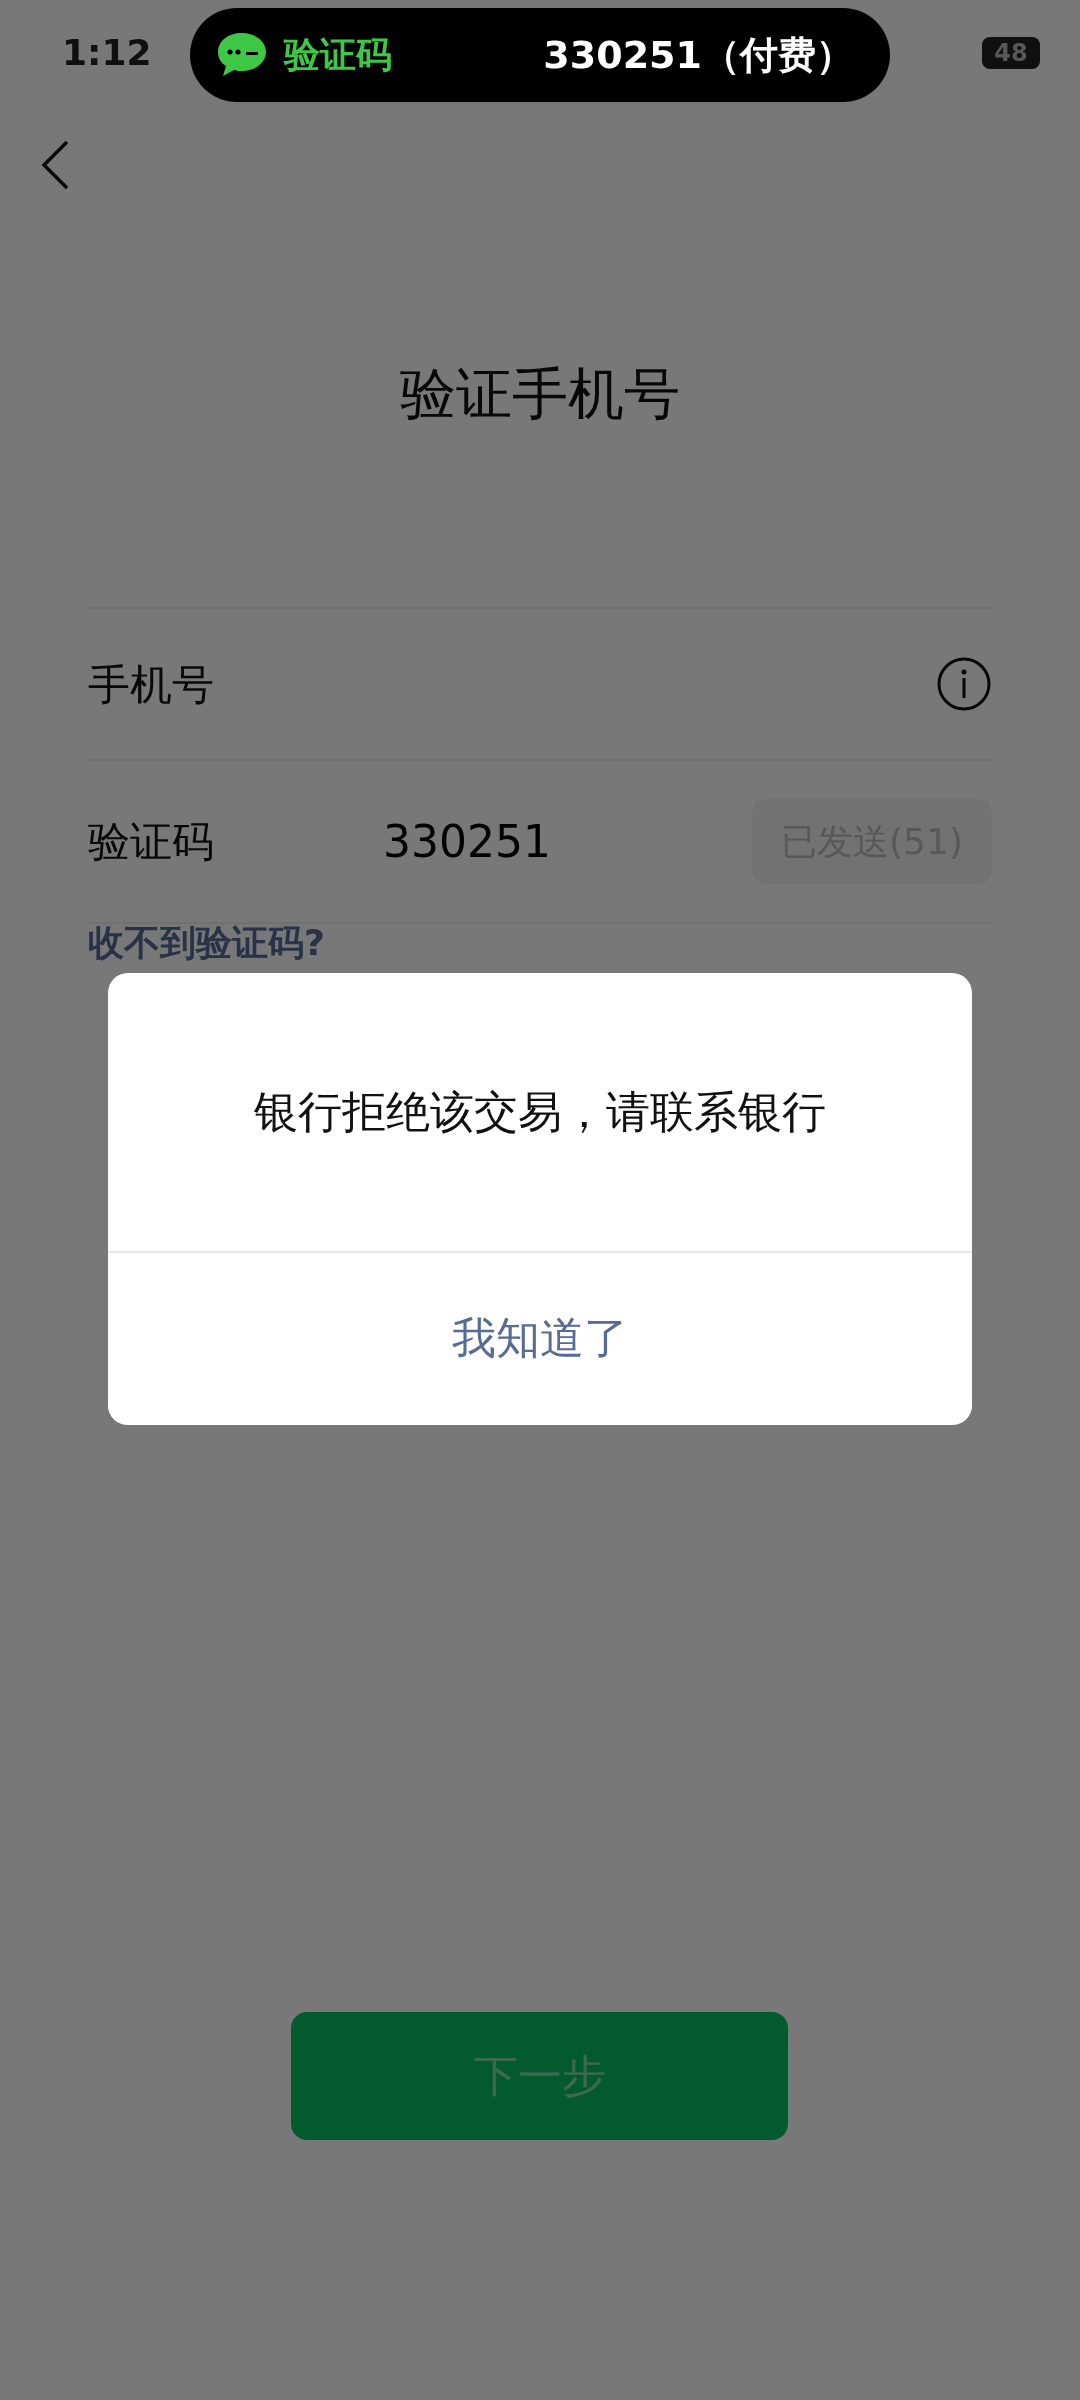  I want to click on notification-app: 验证码, so click(338, 55).